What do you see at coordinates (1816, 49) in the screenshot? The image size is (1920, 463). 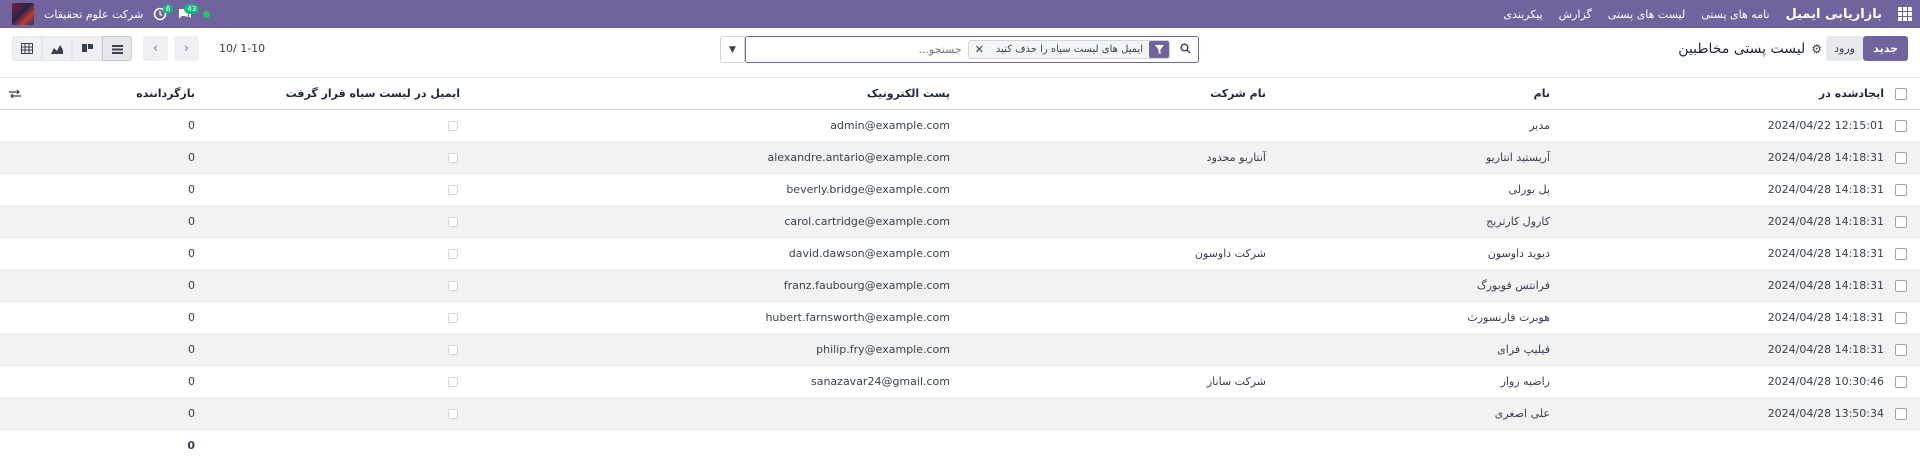 I see `settings-gear-icon: ⚙` at bounding box center [1816, 49].